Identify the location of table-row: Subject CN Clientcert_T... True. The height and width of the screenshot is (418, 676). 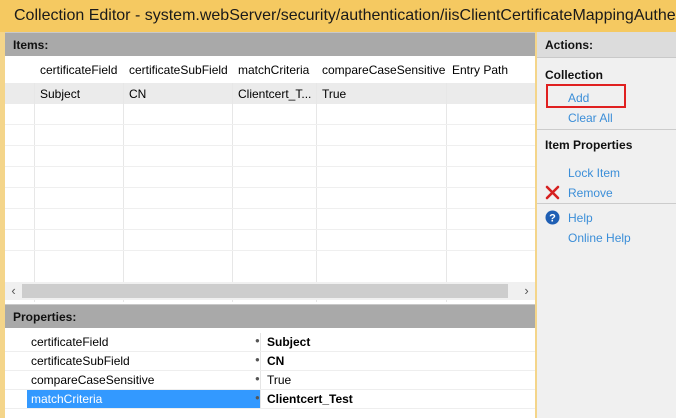
(270, 93).